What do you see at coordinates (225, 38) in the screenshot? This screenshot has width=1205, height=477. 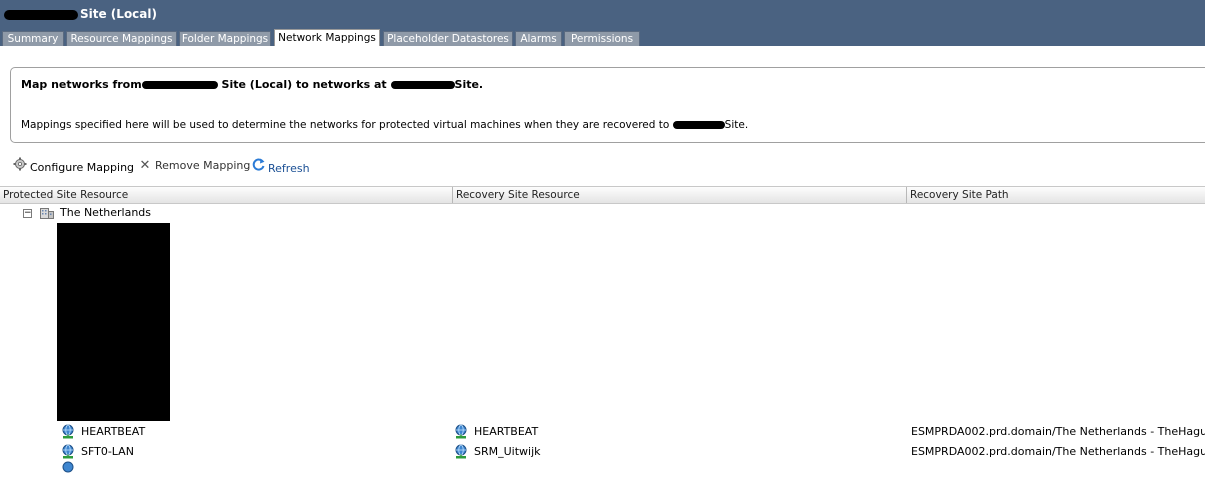 I see `tab-folder-mappings: Folder Mappings` at bounding box center [225, 38].